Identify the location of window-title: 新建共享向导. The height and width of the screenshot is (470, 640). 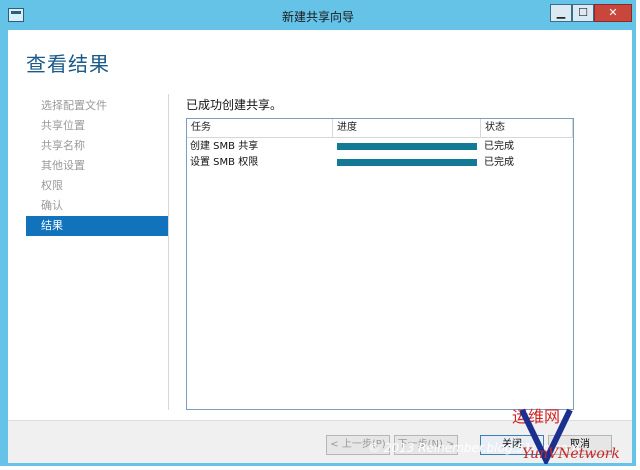
(317, 17).